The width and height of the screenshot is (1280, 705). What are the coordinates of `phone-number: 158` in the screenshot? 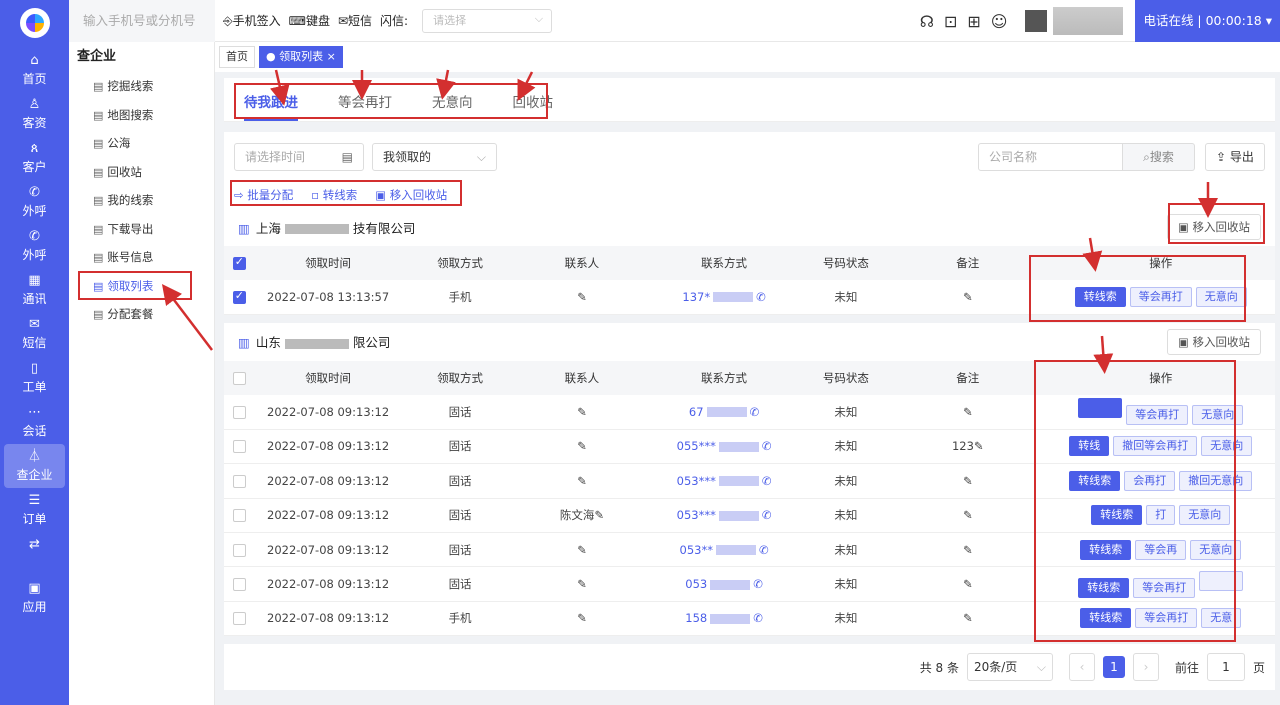 It's located at (696, 618).